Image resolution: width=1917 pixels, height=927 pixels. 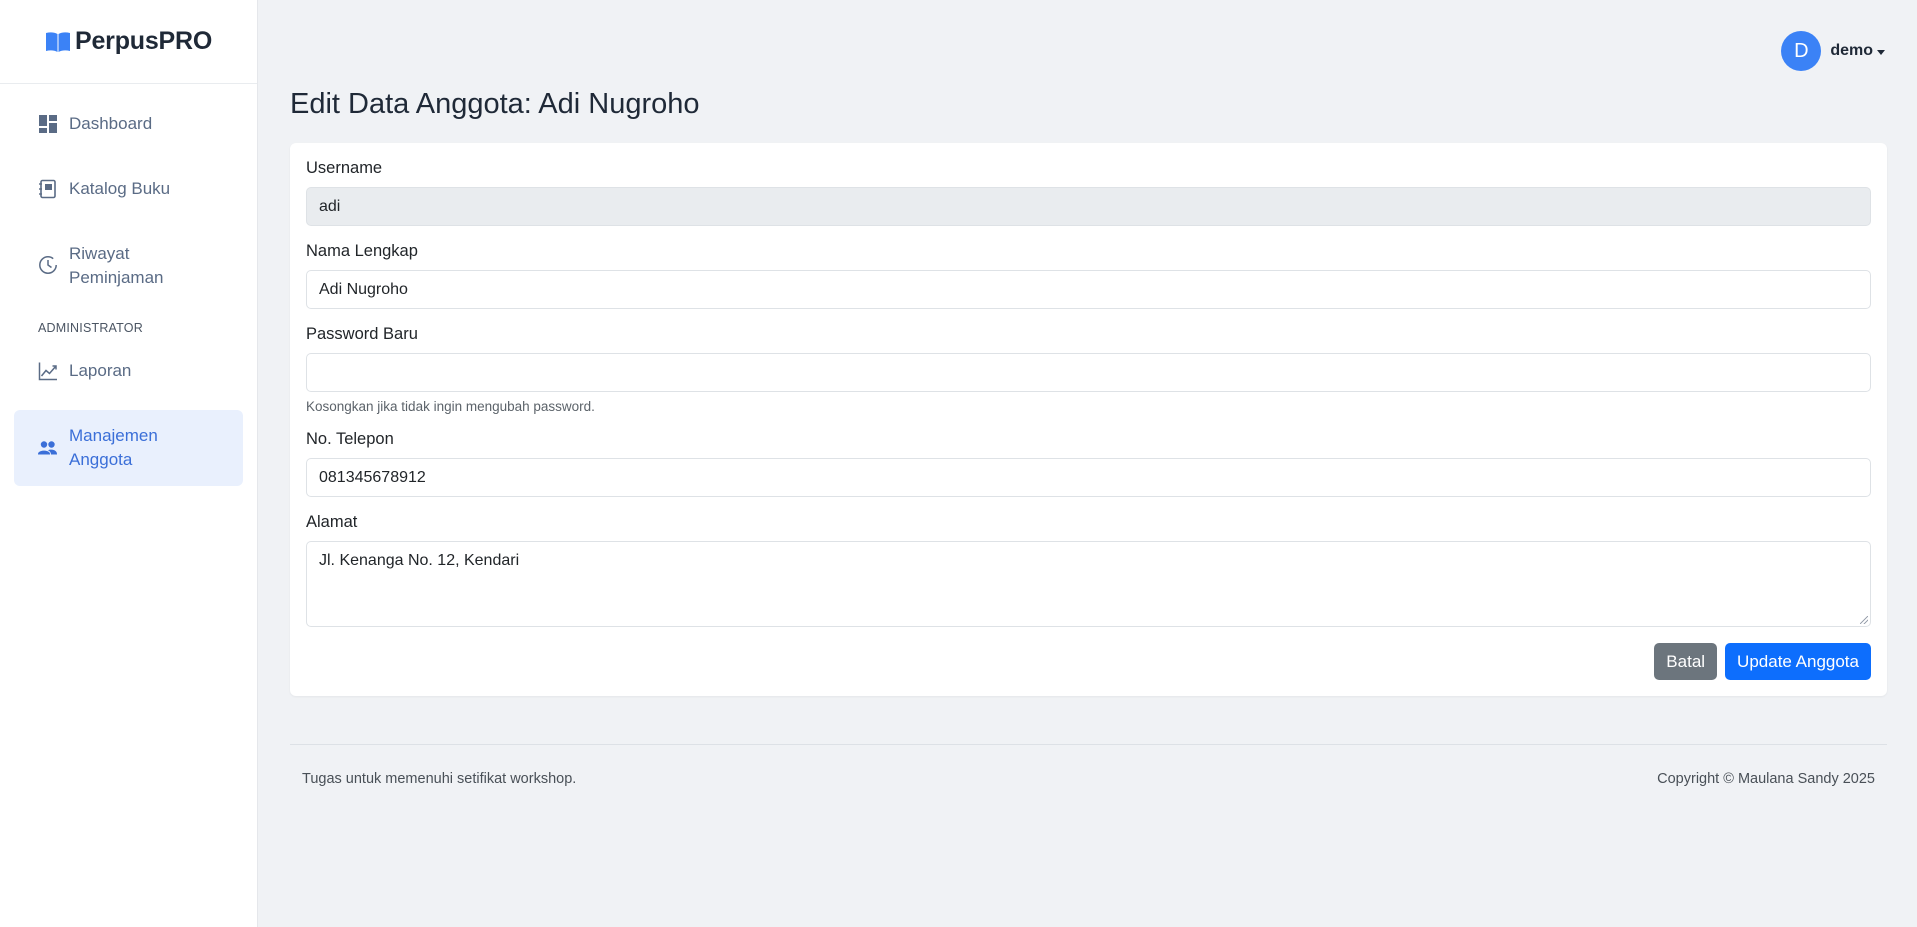 What do you see at coordinates (144, 41) in the screenshot?
I see `brand-name: PerpusPRO` at bounding box center [144, 41].